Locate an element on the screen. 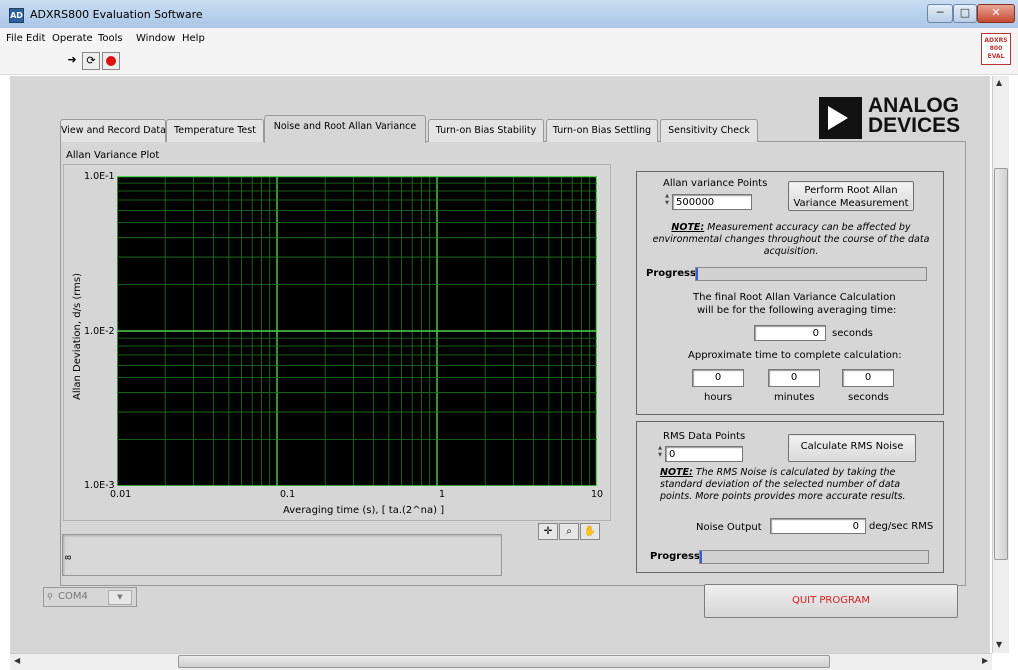 The image size is (1018, 670). vi-icon-line2: 800 is located at coordinates (996, 48).